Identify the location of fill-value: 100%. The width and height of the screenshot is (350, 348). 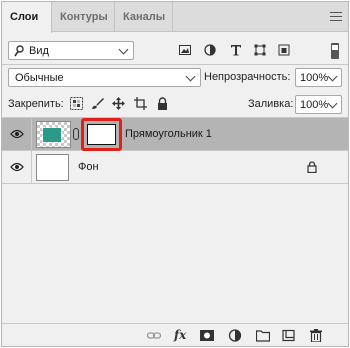
(314, 105).